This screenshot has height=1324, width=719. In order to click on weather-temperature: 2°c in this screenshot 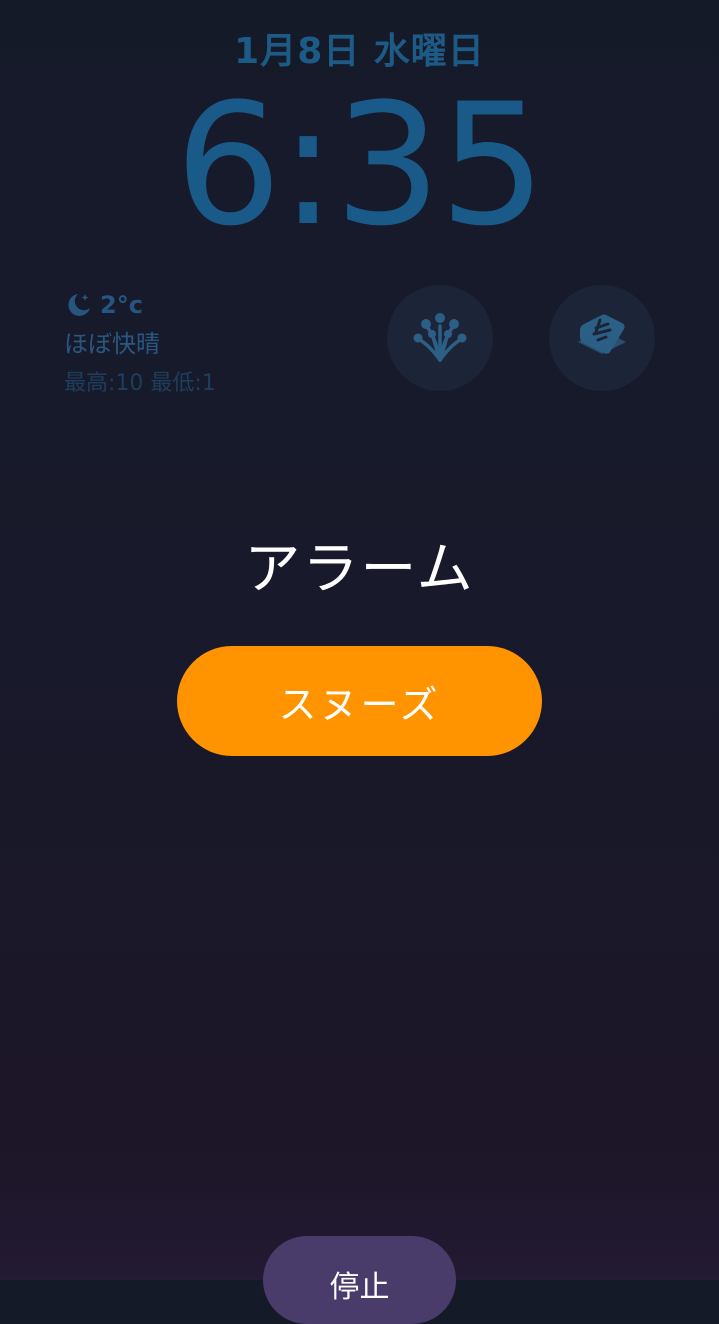, I will do `click(121, 305)`.